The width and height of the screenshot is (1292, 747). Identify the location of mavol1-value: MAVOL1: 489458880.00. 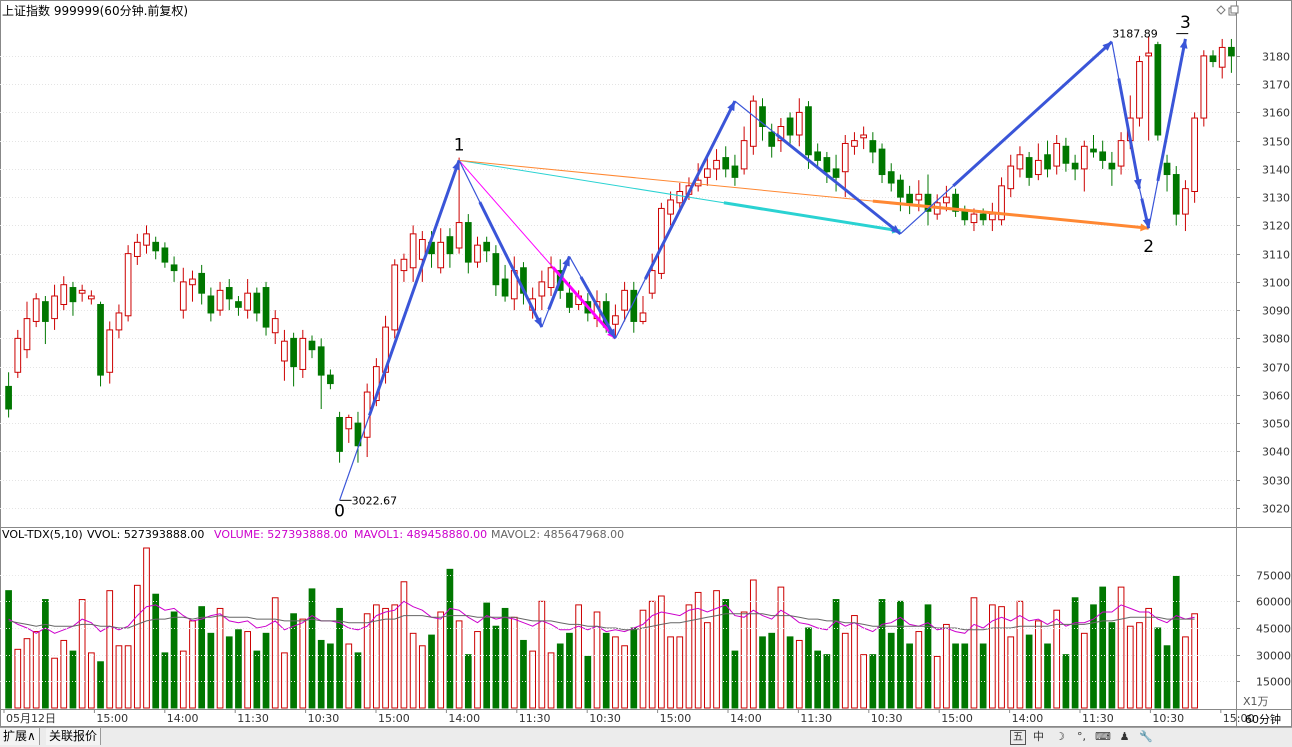
(420, 534).